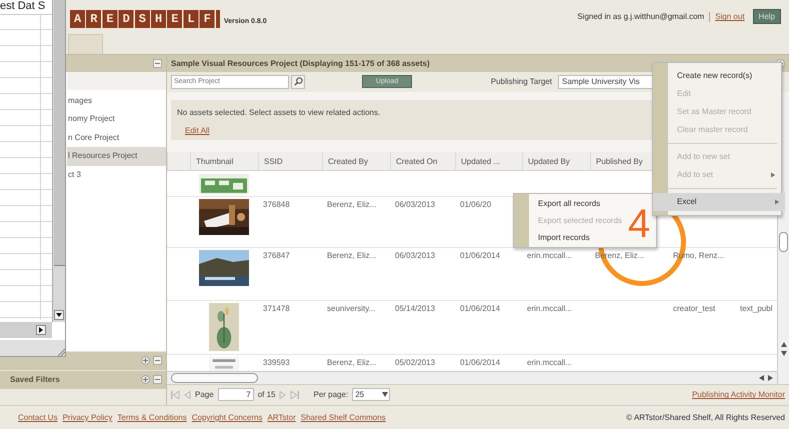 This screenshot has width=789, height=429. What do you see at coordinates (738, 395) in the screenshot?
I see `publishing-monitor-link: Publishing Activity Monitor` at bounding box center [738, 395].